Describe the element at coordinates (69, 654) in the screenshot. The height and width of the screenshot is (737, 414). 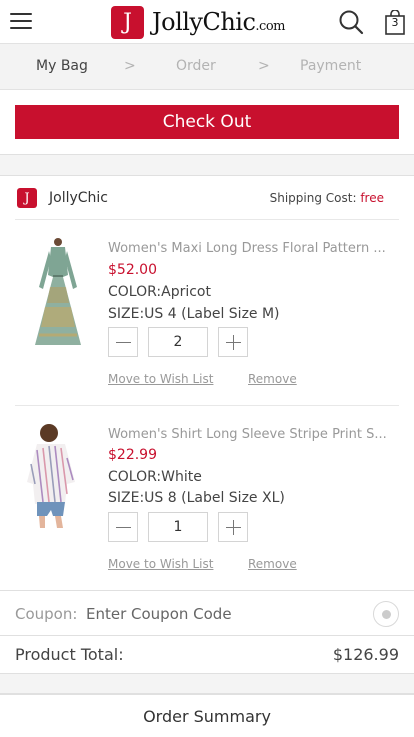
I see `product-total-label: Product Total:` at that location.